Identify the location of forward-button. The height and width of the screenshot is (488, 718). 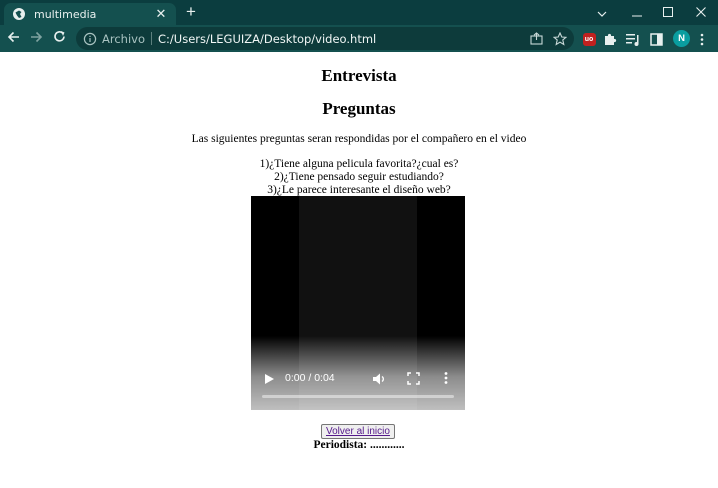
(36, 38).